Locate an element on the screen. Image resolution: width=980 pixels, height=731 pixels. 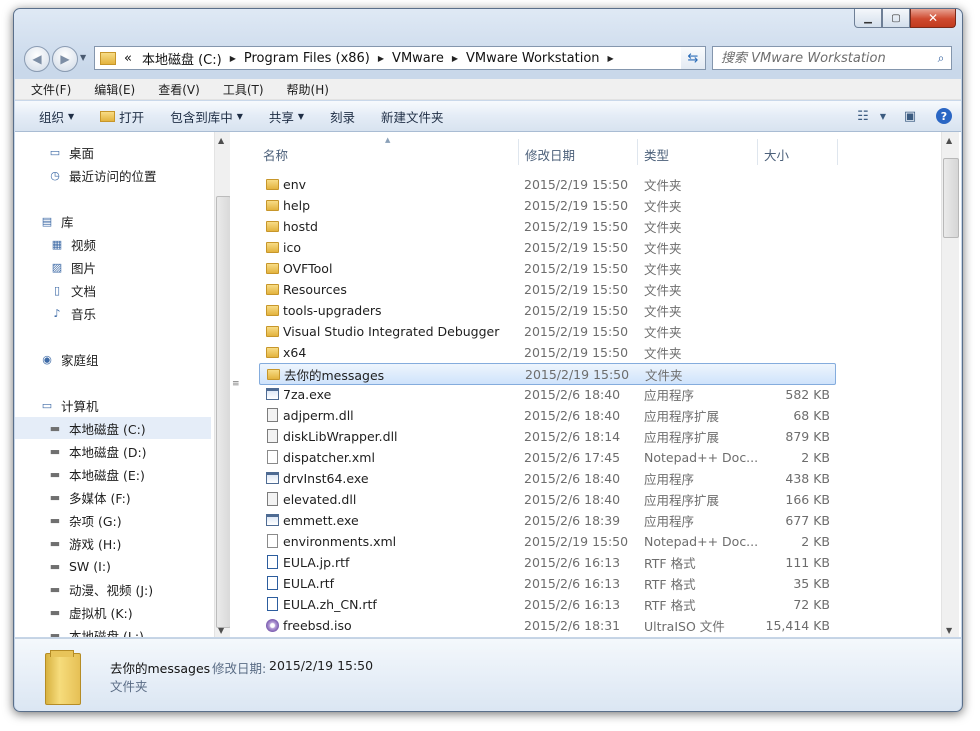
organize-label: 组织 is located at coordinates (52, 117).